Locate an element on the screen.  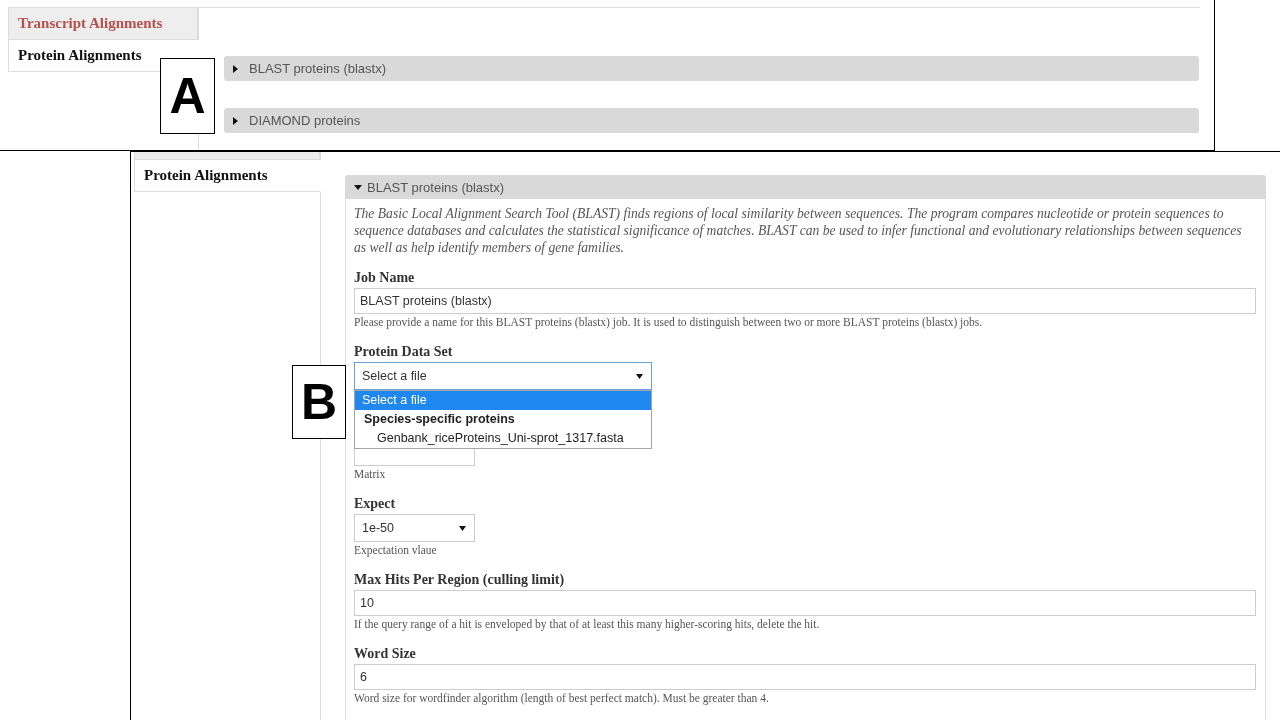
dropdown-option: Select a file is located at coordinates (503, 400).